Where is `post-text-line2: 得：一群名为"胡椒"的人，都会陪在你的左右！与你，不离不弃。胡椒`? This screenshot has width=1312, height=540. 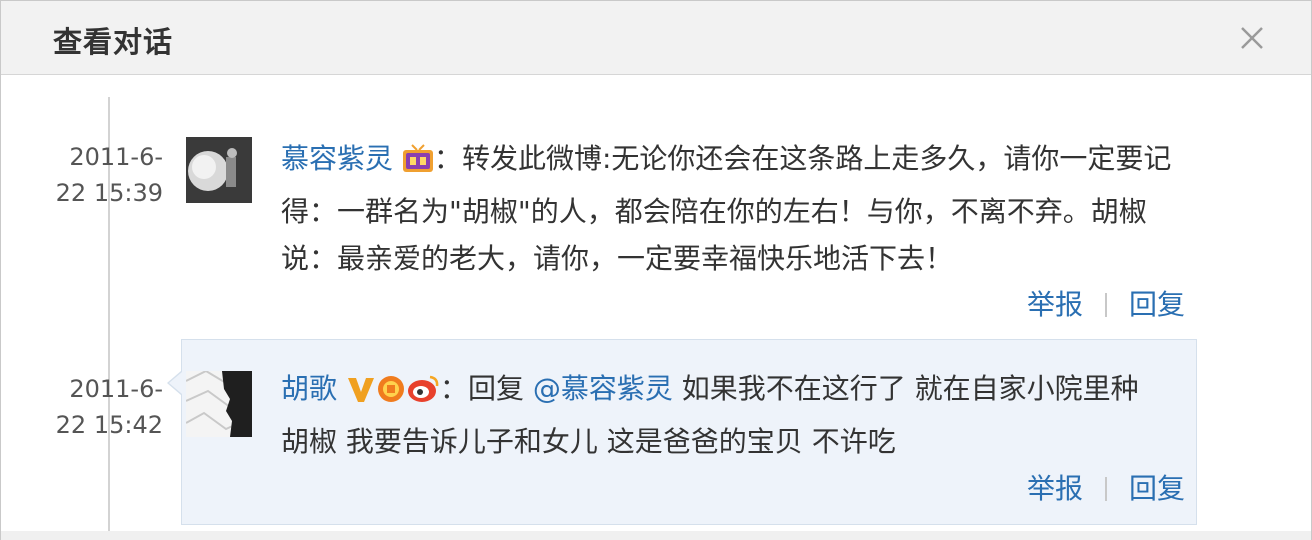
post-text-line2: 得：一群名为"胡椒"的人，都会陪在你的左右！与你，不离不弃。胡椒 is located at coordinates (714, 211).